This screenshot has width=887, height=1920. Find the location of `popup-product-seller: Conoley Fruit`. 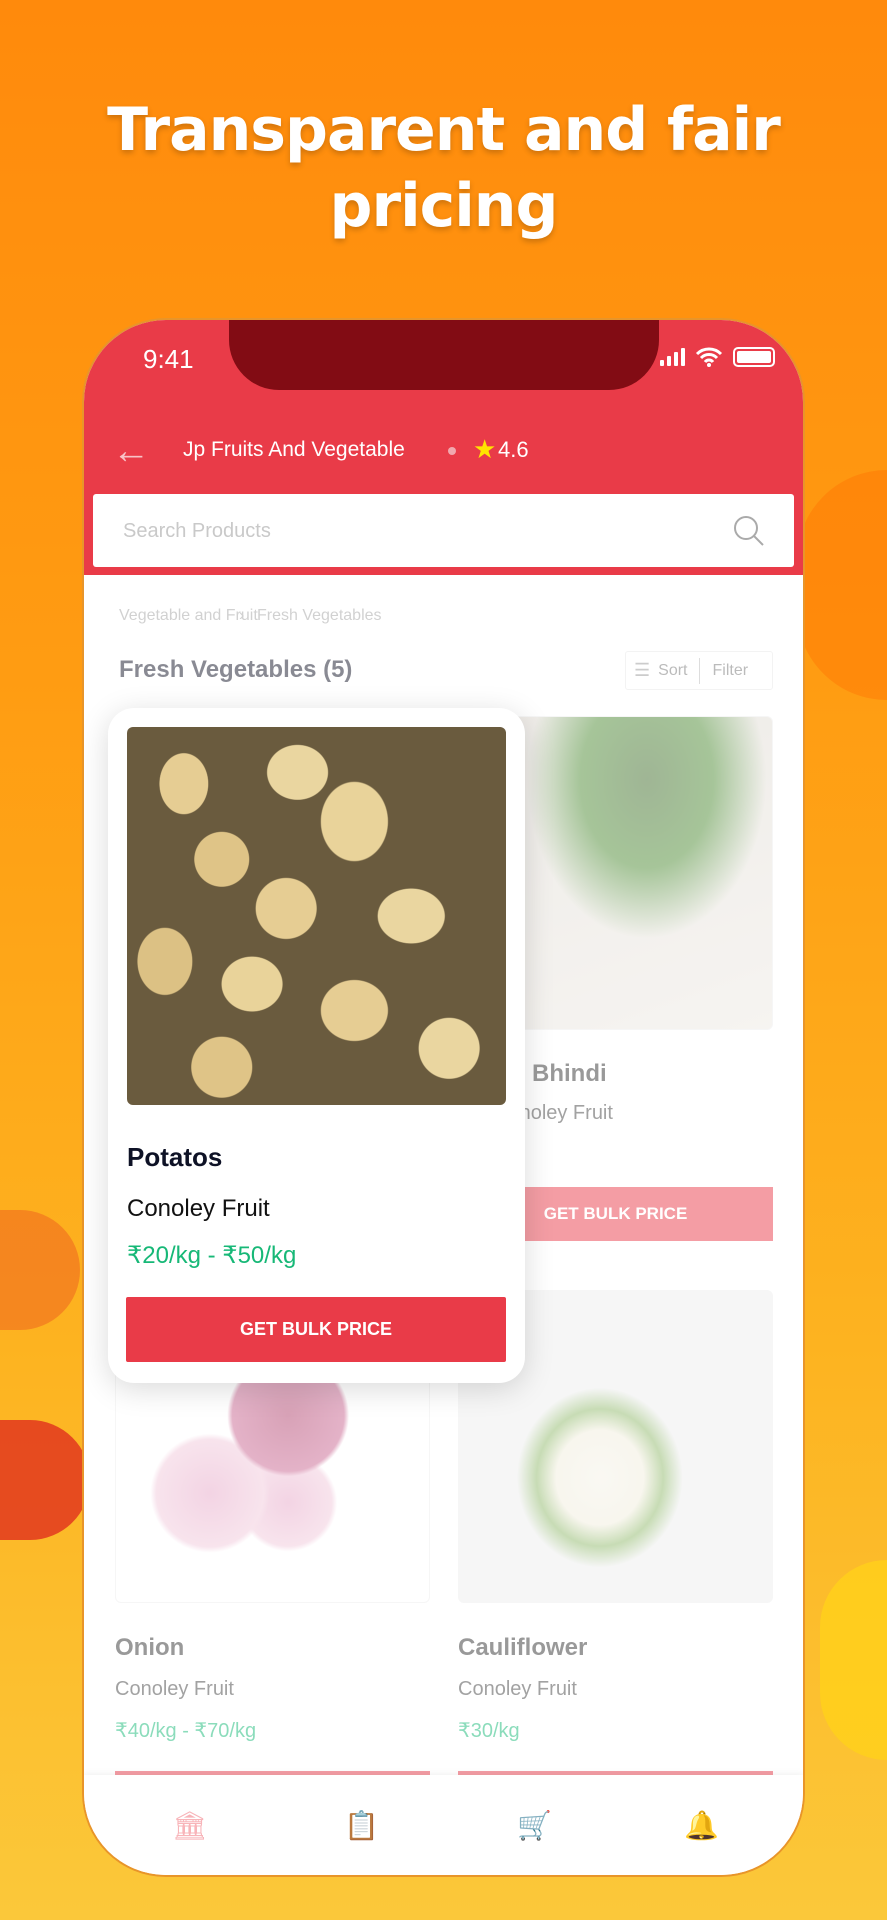

popup-product-seller: Conoley Fruit is located at coordinates (198, 1208).